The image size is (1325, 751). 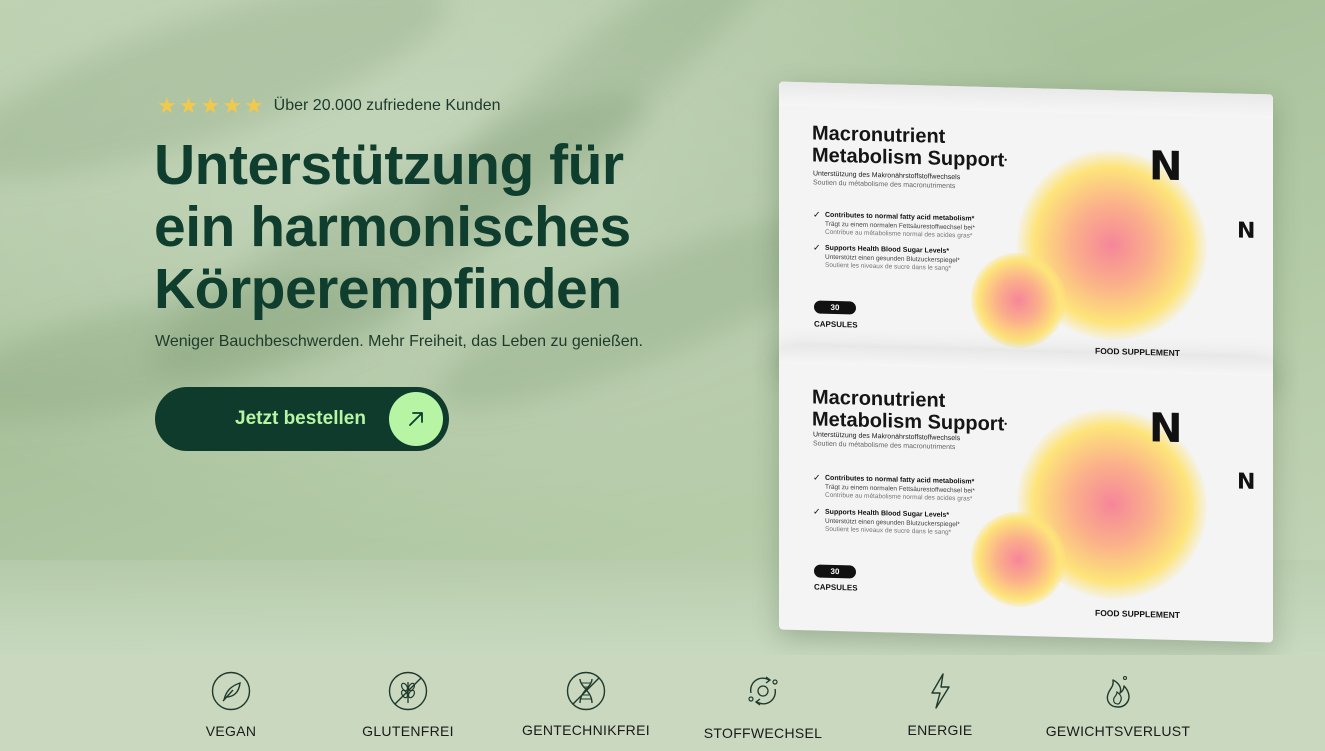 I want to click on order-now-button: Jetzt bestellen, so click(x=302, y=419).